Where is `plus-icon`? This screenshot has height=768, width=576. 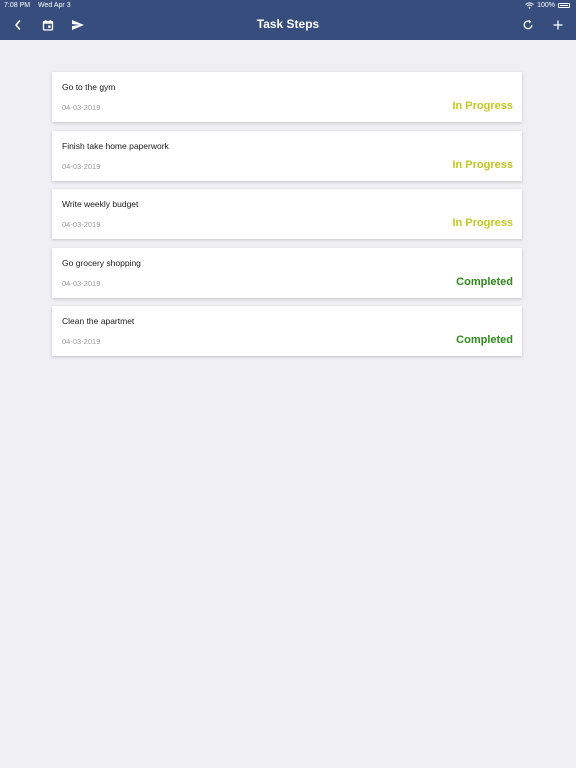 plus-icon is located at coordinates (558, 25).